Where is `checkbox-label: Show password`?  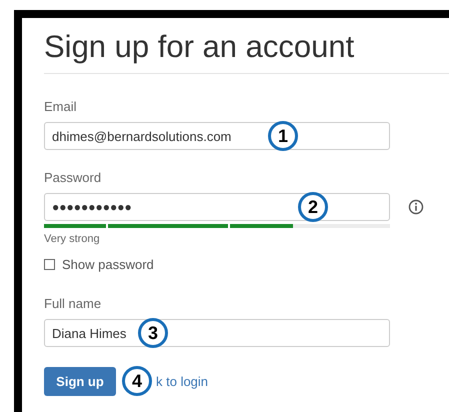 checkbox-label: Show password is located at coordinates (108, 264).